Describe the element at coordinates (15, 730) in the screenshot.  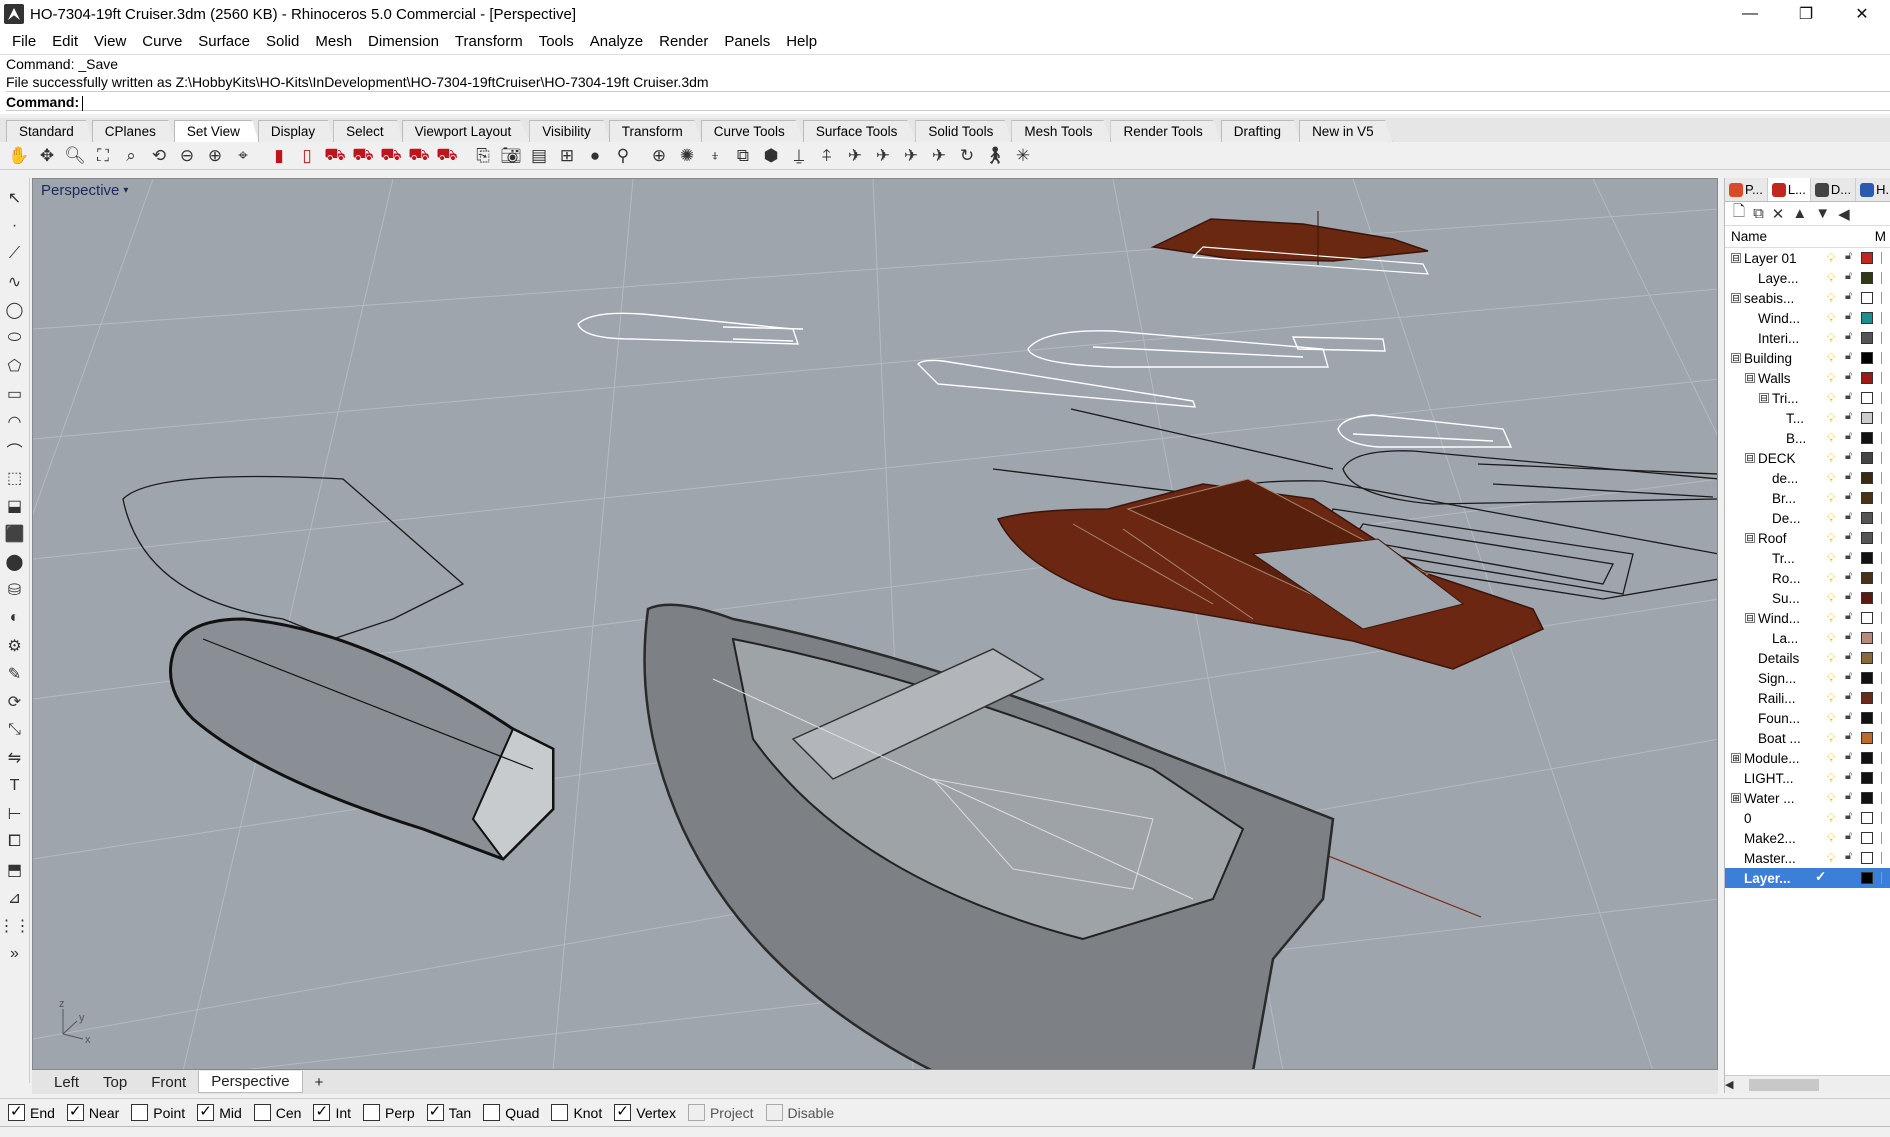
I see `scale-icon: ⤡` at that location.